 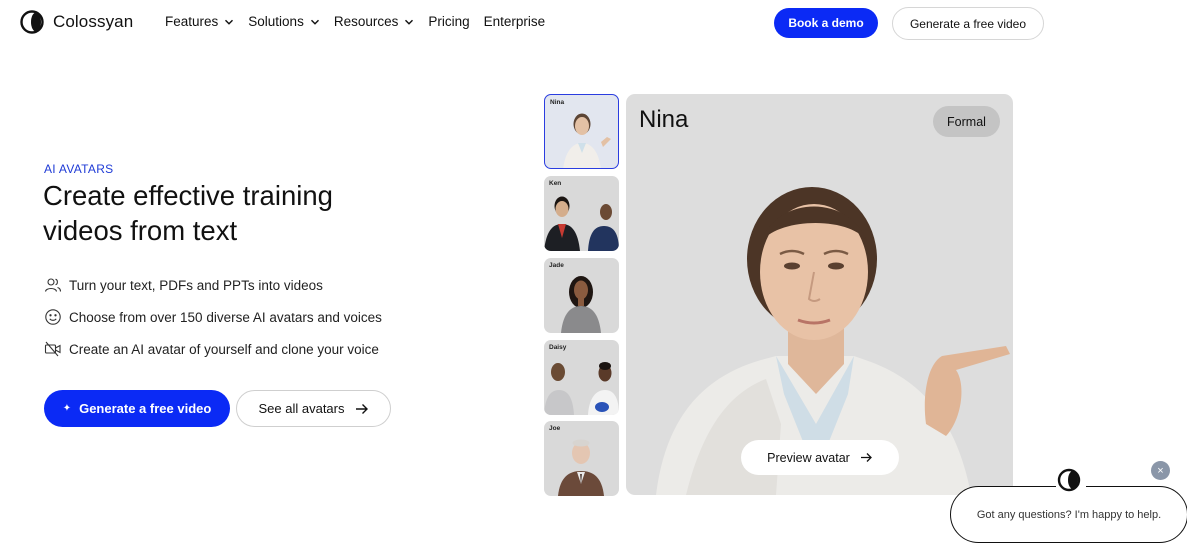 I want to click on menu-features-label: Features, so click(x=192, y=21).